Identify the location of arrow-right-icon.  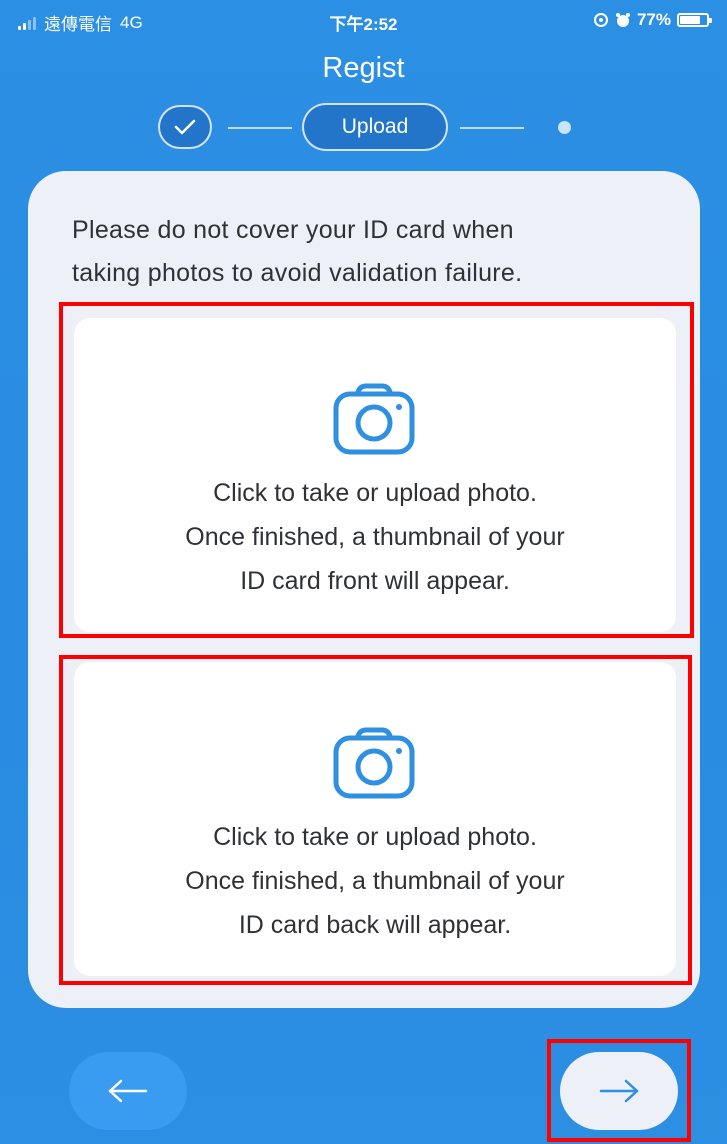
(619, 1091).